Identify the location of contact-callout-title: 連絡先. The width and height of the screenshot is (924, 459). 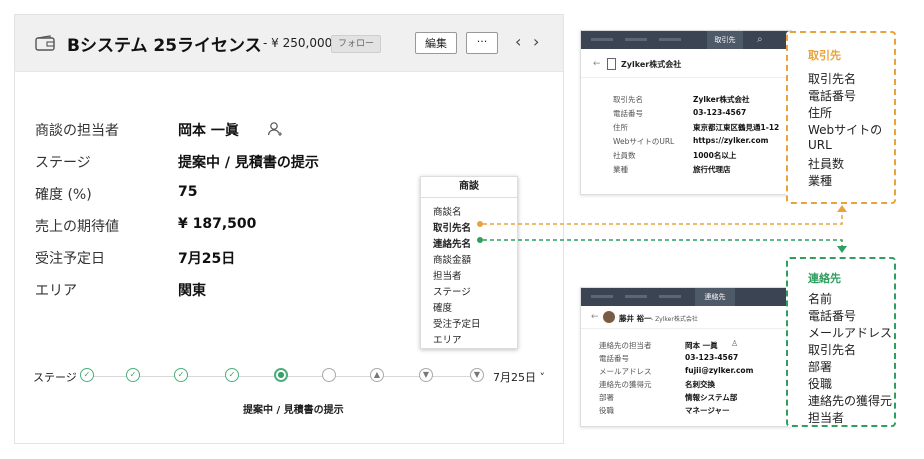
(824, 278).